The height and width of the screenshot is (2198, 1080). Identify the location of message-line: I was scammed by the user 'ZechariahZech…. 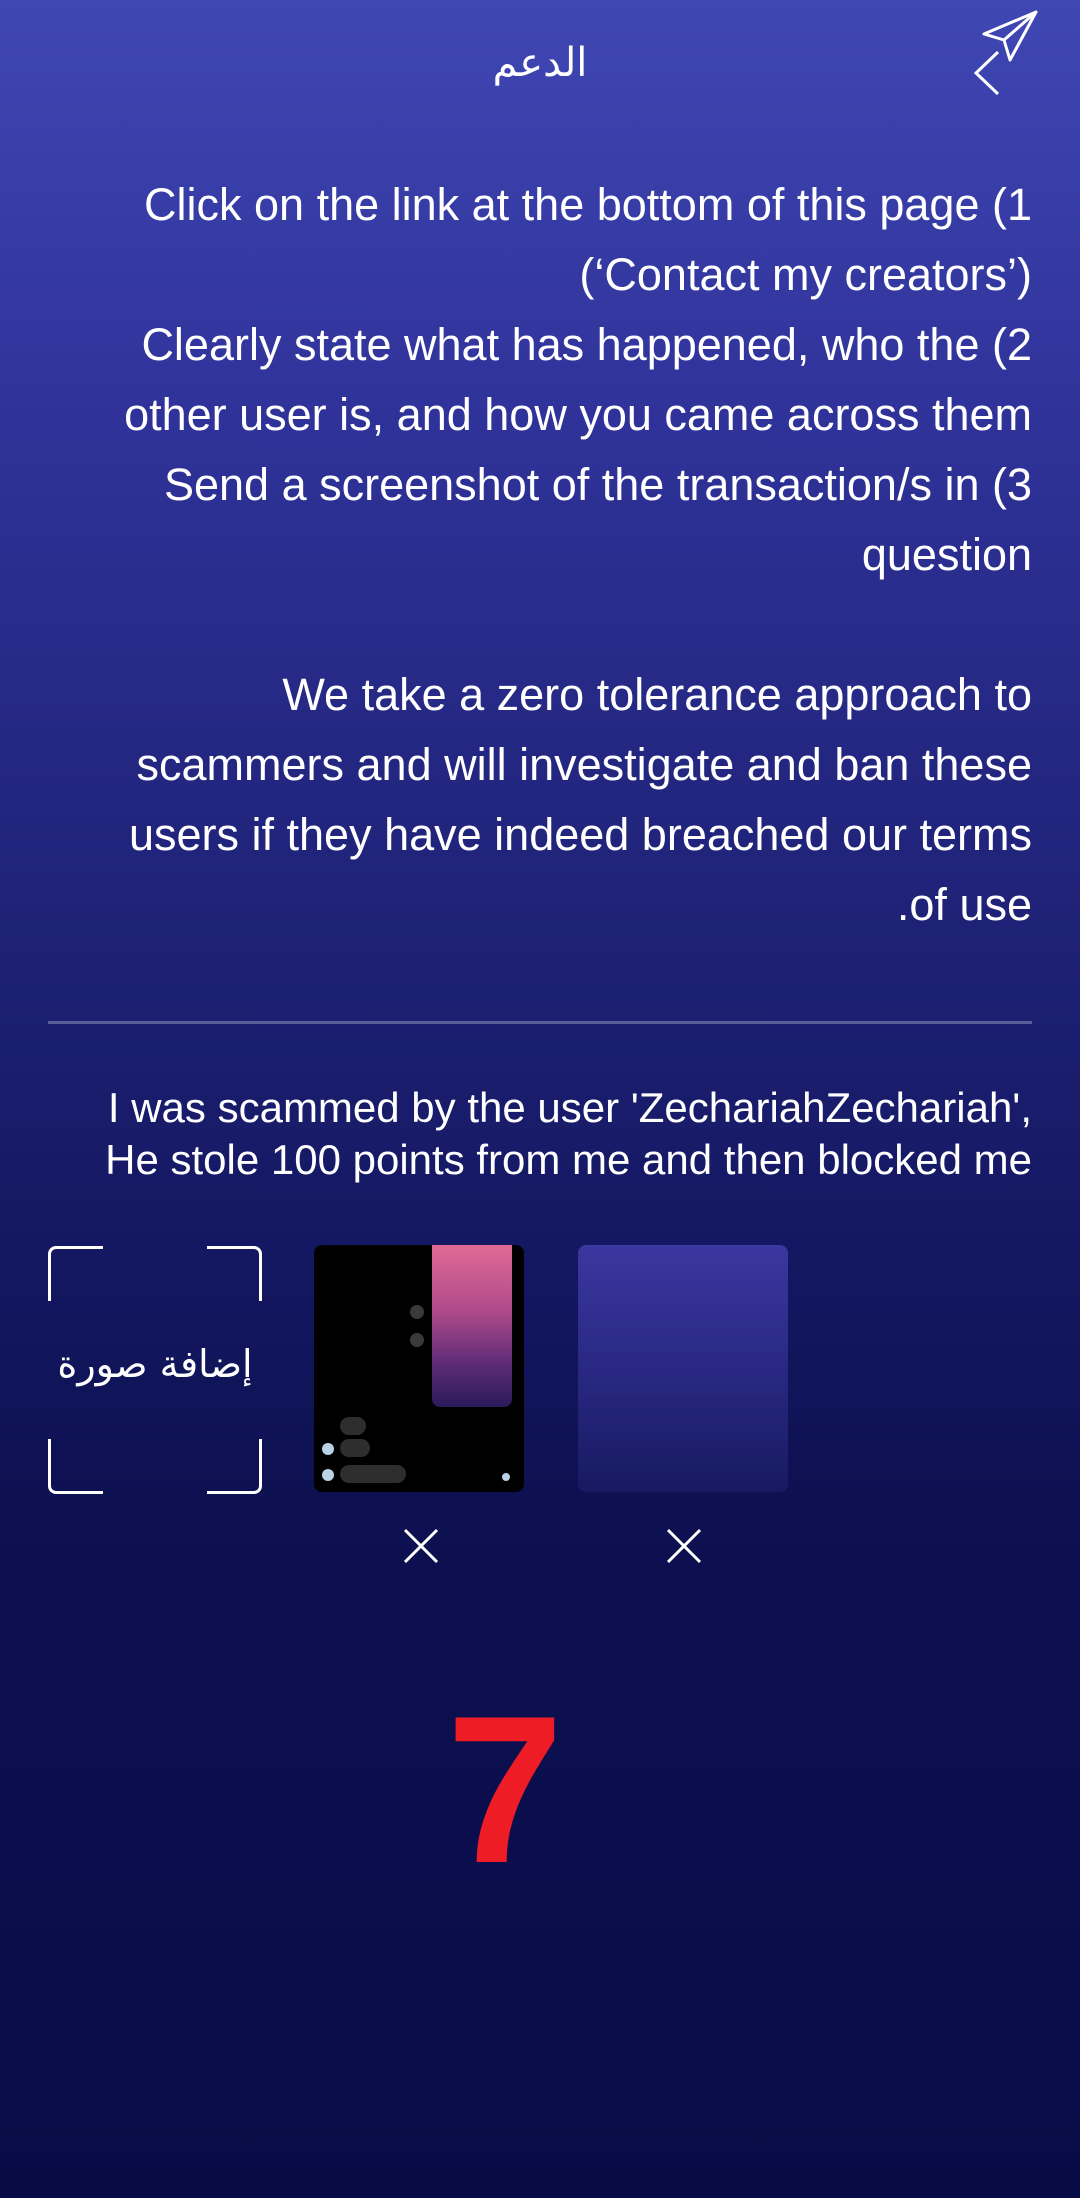
(569, 1107).